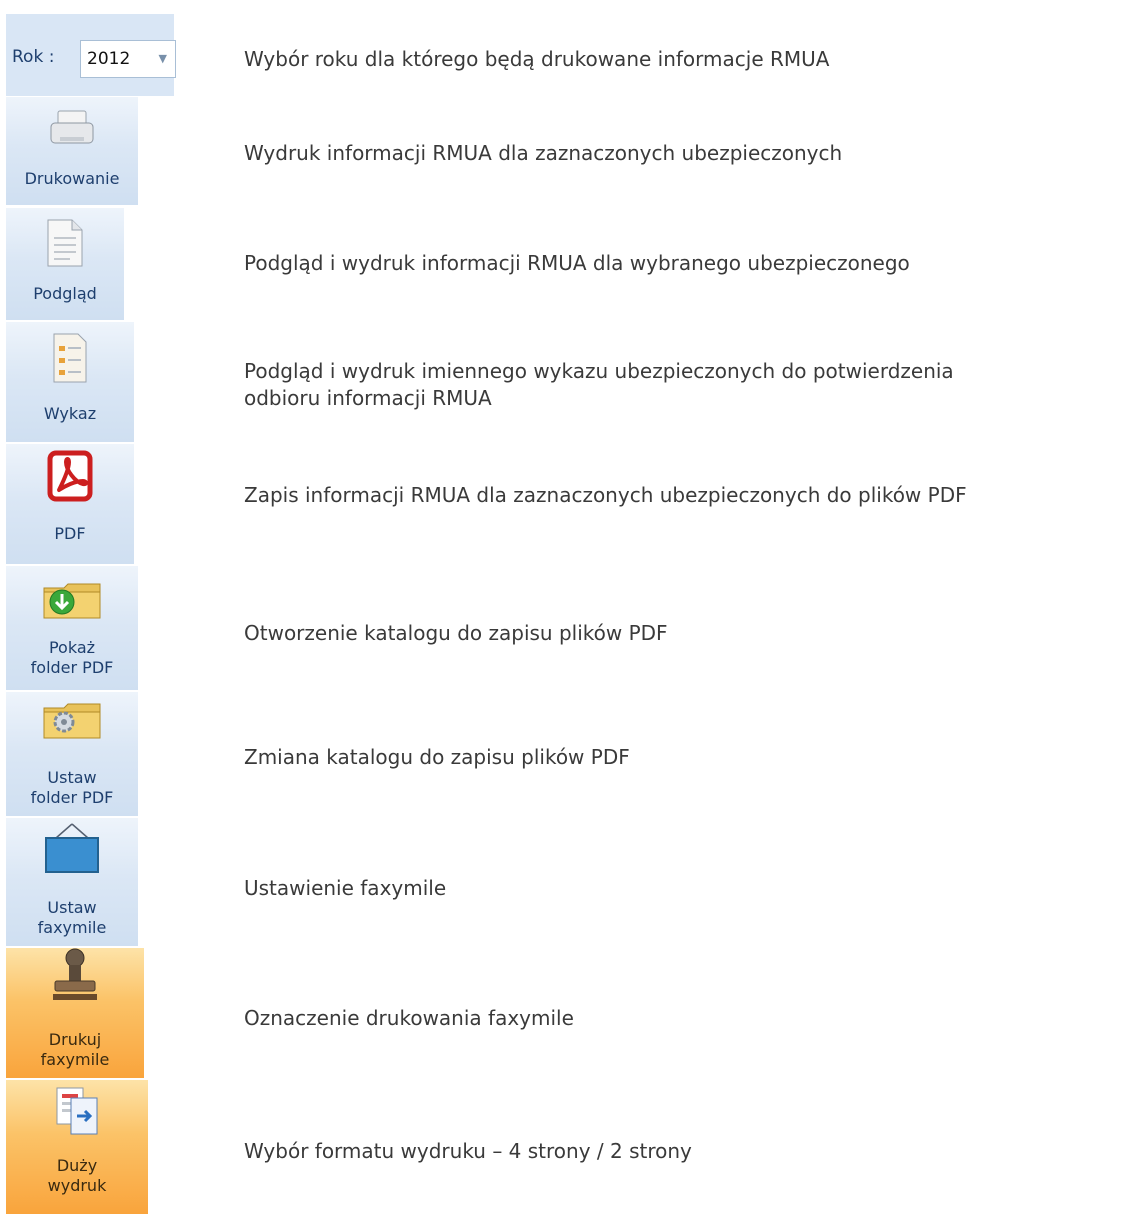 The height and width of the screenshot is (1214, 1127). I want to click on large-print-toggle: Duży wydruk, so click(77, 1147).